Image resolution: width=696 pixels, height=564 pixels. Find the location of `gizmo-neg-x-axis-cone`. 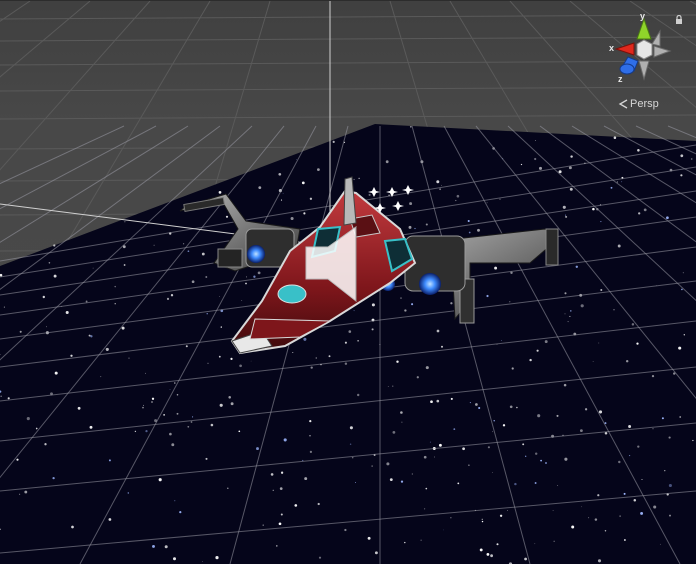

gizmo-neg-x-axis-cone is located at coordinates (662, 51).